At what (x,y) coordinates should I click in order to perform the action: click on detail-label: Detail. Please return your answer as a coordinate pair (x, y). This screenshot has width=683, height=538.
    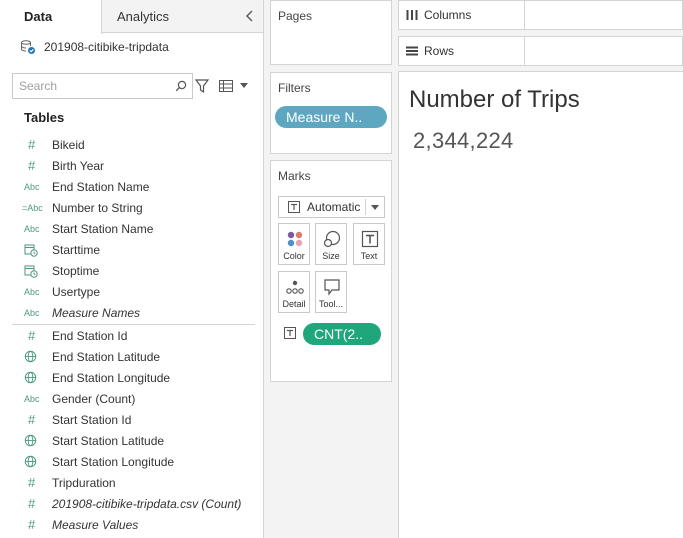
    Looking at the image, I should click on (294, 304).